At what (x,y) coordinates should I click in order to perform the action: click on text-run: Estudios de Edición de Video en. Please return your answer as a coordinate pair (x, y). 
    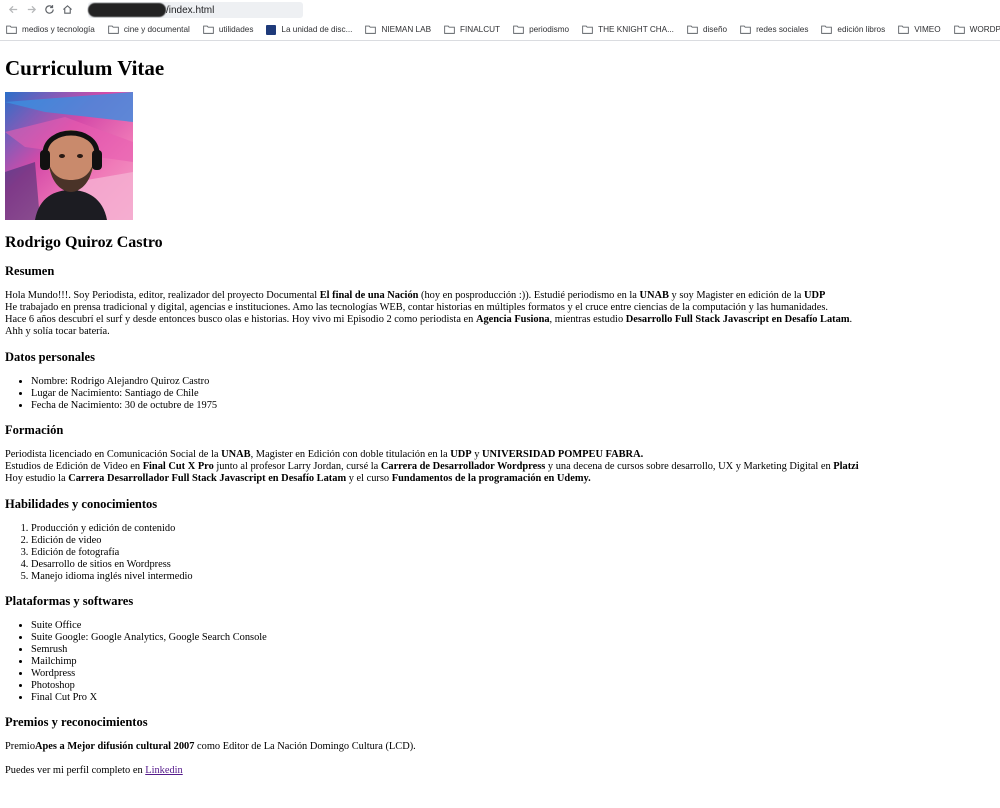
    Looking at the image, I should click on (74, 466).